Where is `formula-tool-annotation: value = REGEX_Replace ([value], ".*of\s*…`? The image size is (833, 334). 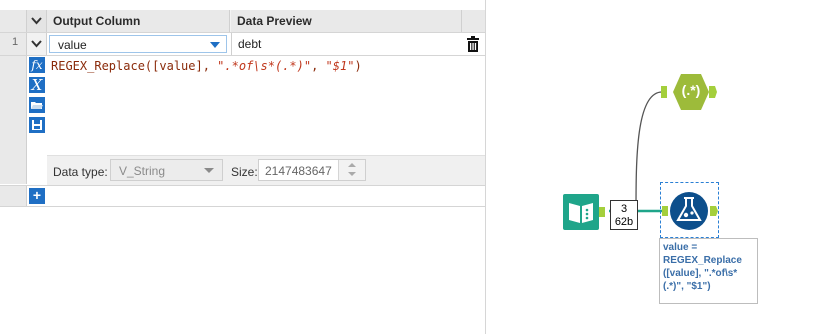 formula-tool-annotation: value = REGEX_Replace ([value], ".*of\s*… is located at coordinates (708, 271).